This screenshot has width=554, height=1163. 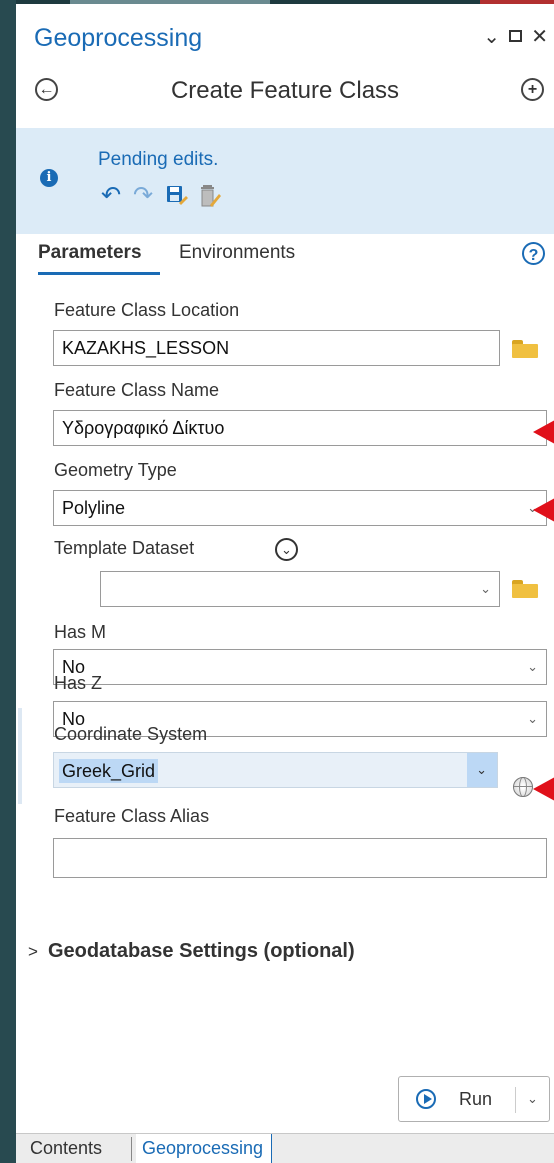 I want to click on template-label: Template Dataset, so click(x=124, y=548).